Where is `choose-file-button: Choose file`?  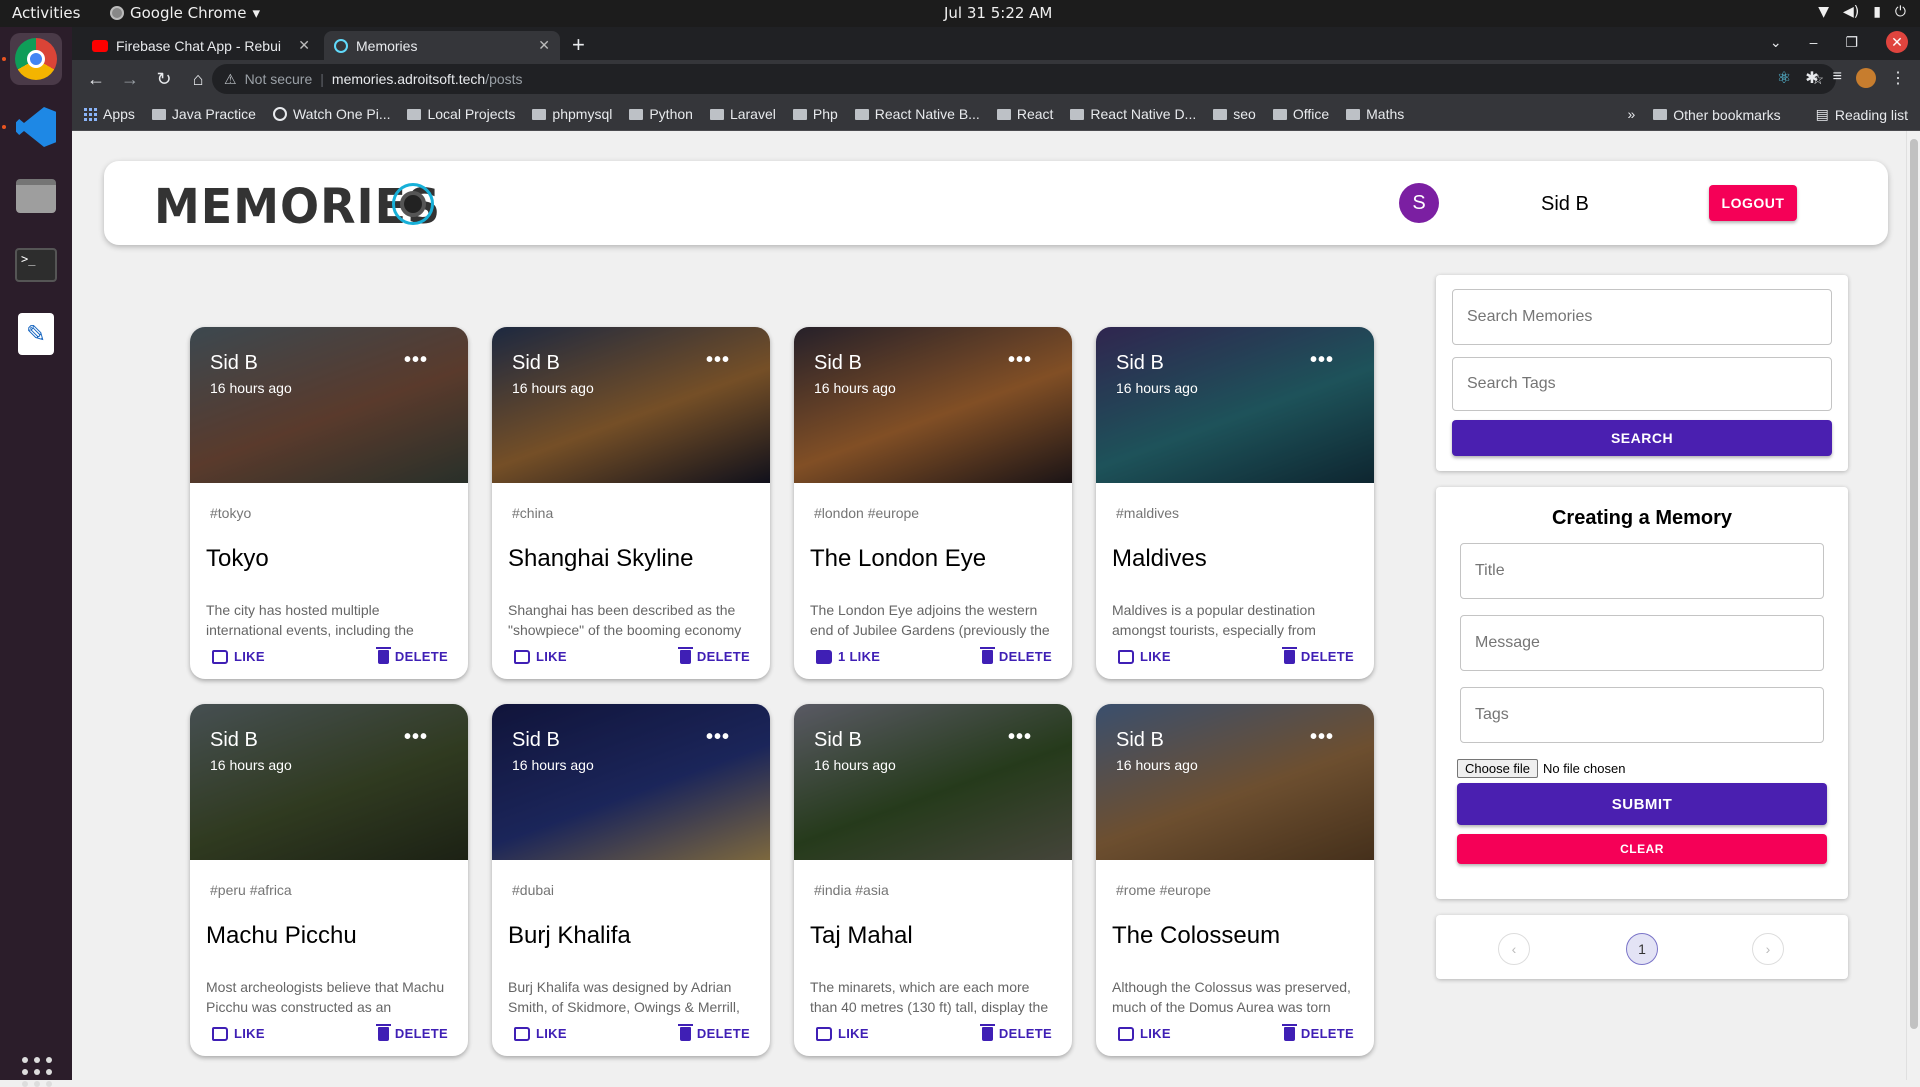 choose-file-button: Choose file is located at coordinates (1498, 768).